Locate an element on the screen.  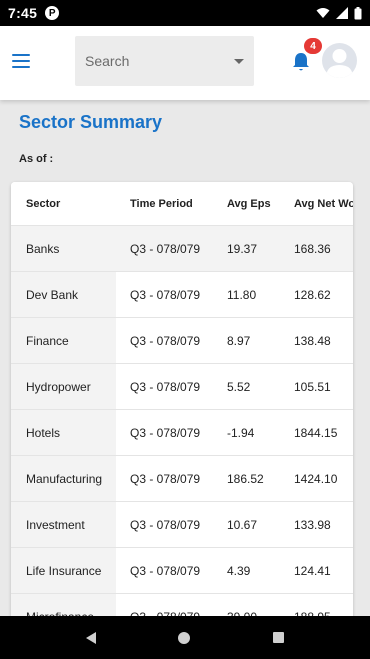
cell-avg-net-worth: 105.51 is located at coordinates (312, 386).